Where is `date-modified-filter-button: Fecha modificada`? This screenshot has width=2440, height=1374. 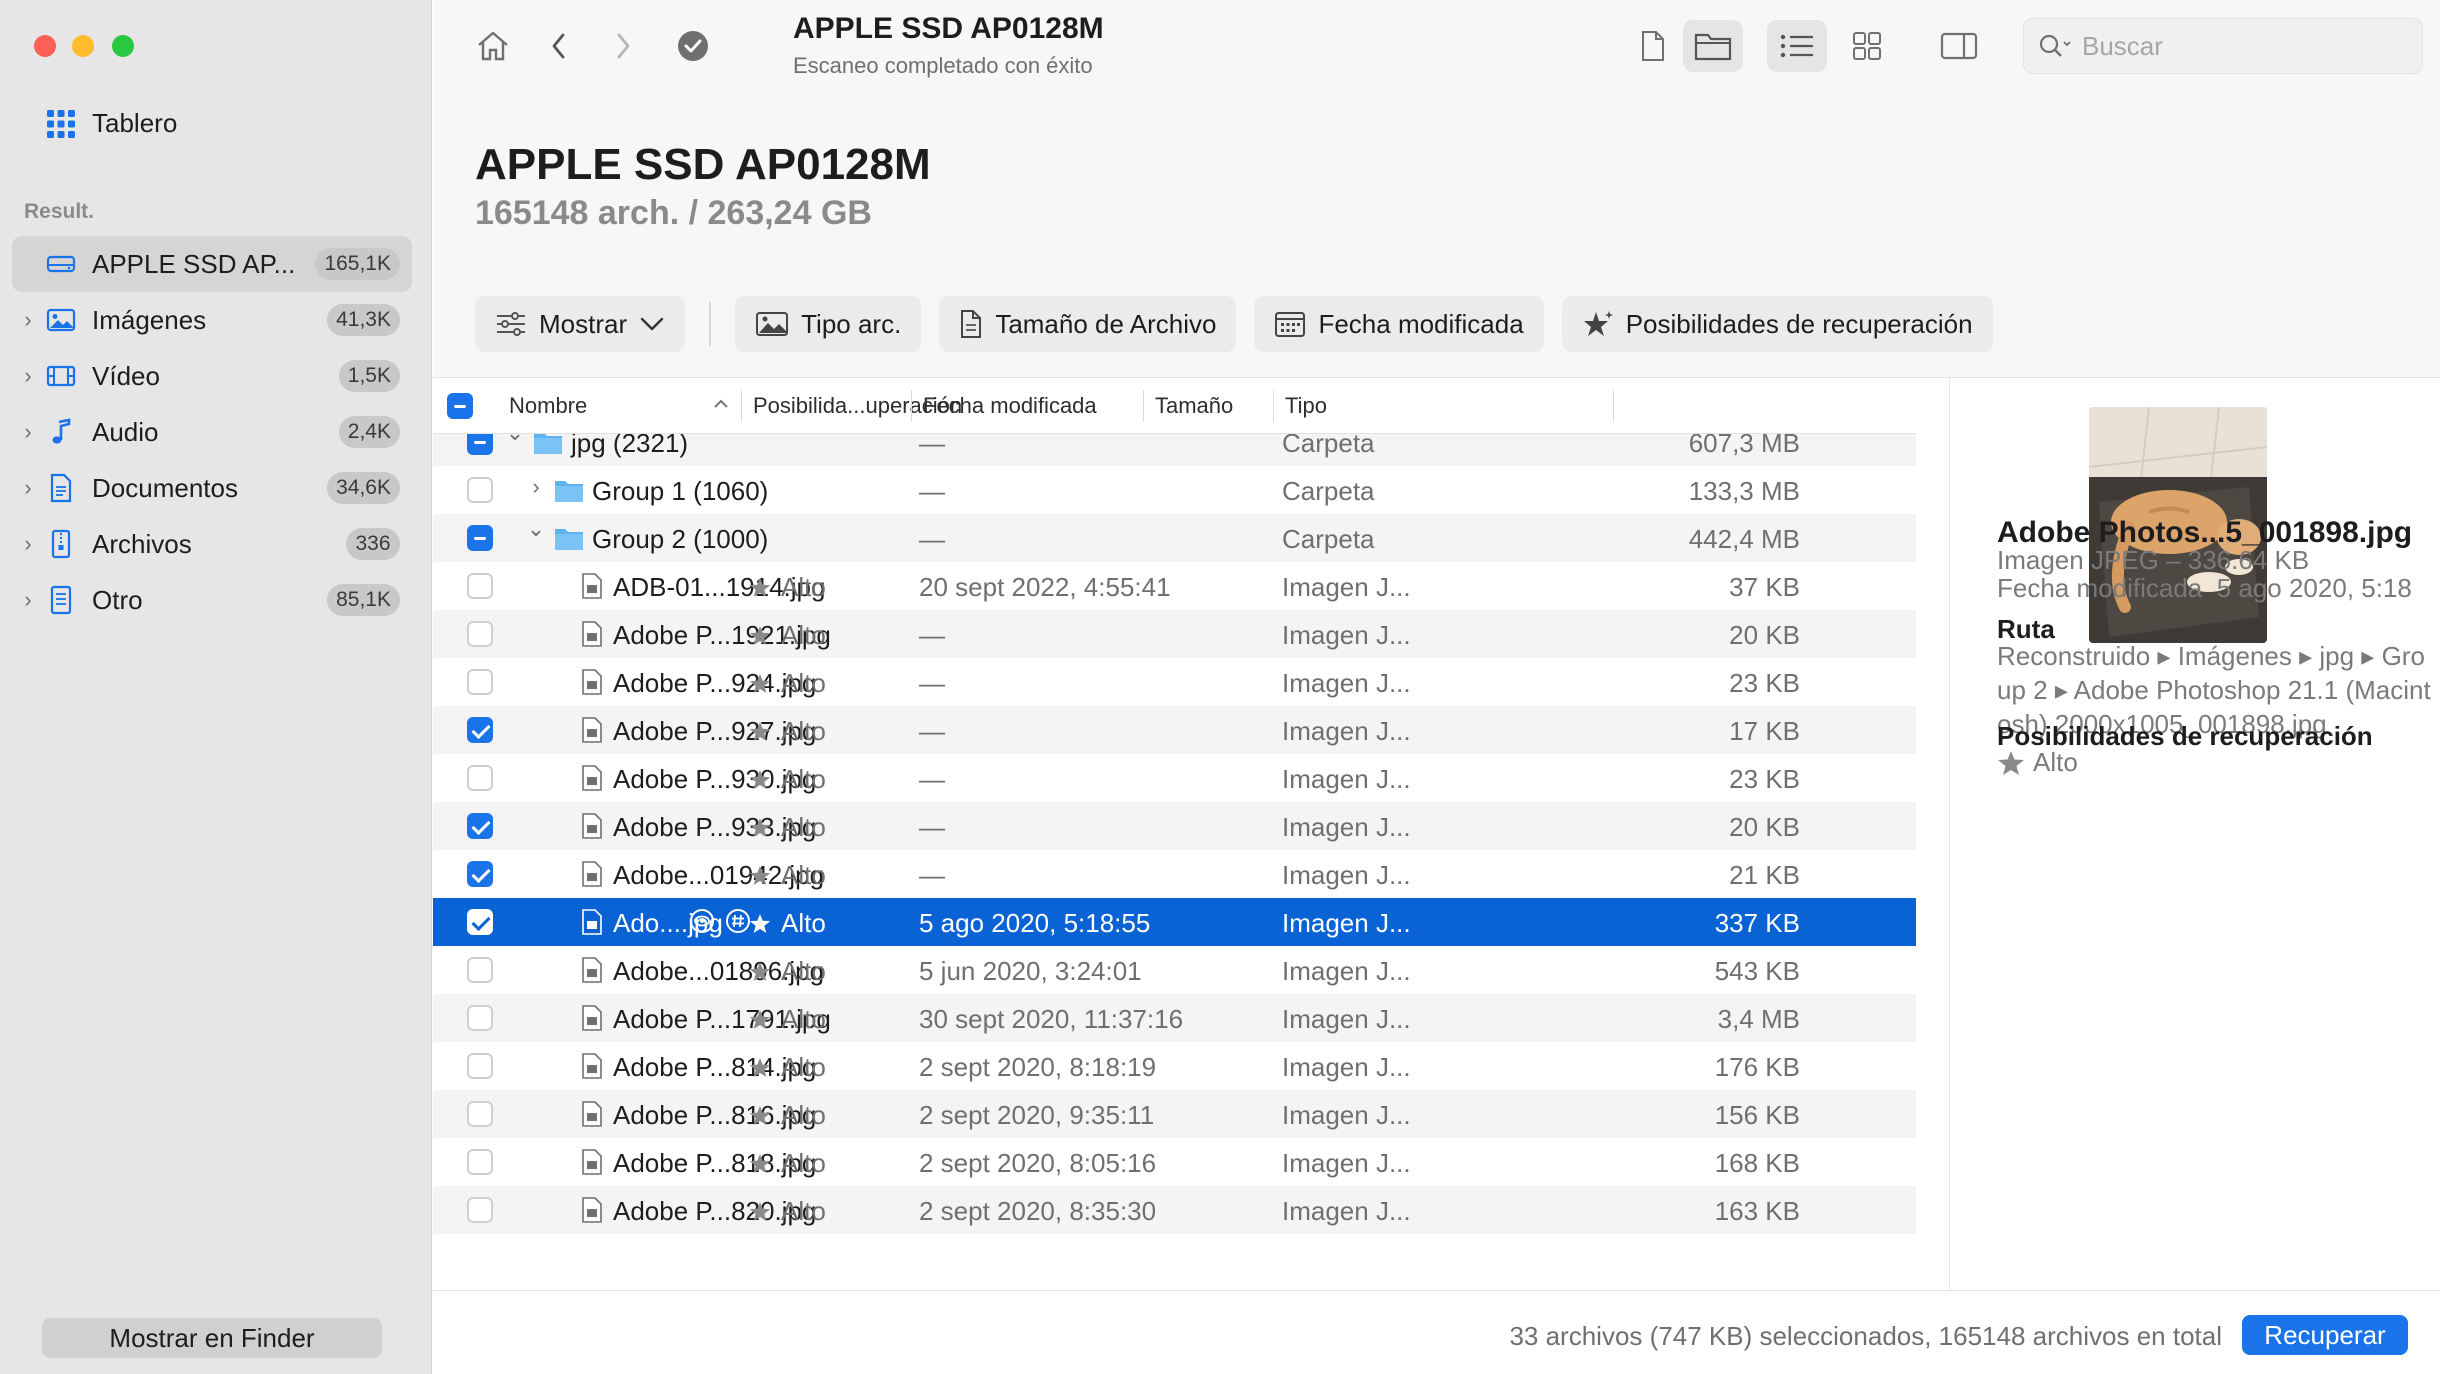 date-modified-filter-button: Fecha modificada is located at coordinates (1399, 324).